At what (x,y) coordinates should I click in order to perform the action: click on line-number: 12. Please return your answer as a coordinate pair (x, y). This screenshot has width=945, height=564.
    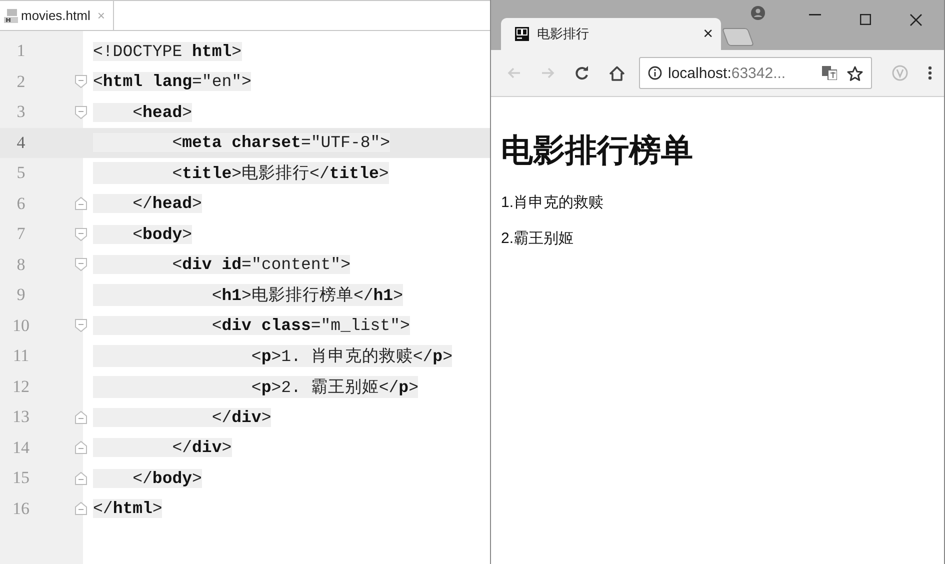
    Looking at the image, I should click on (21, 386).